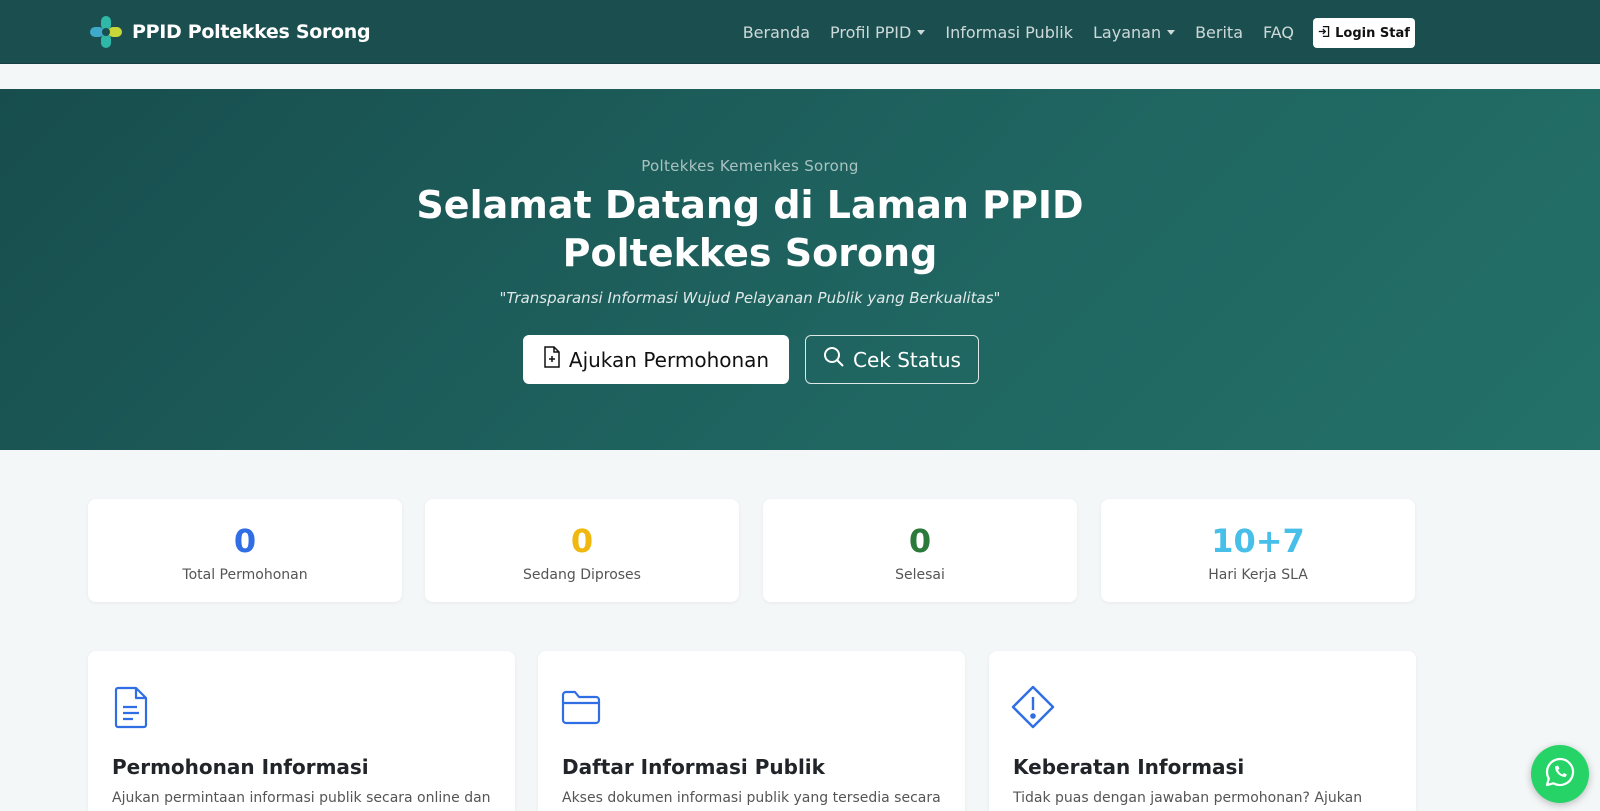  I want to click on ajukan-permohonan-button: Ajukan Permohonan, so click(656, 359).